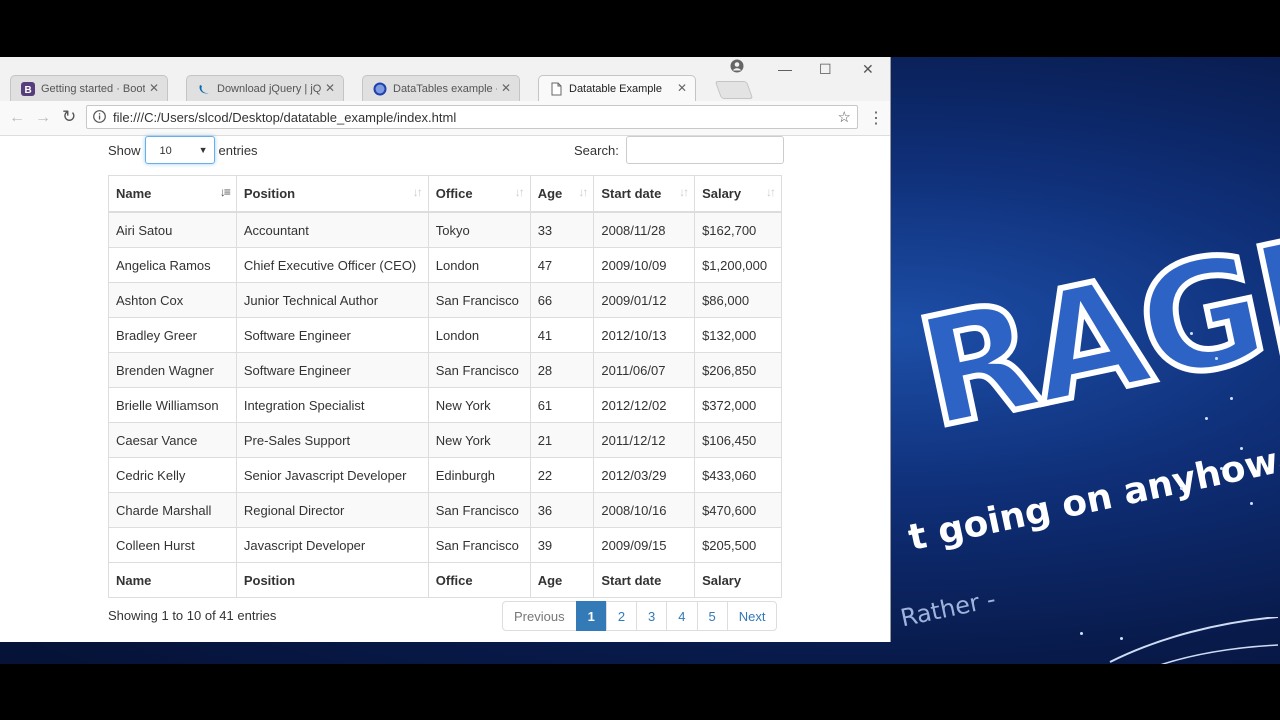  I want to click on table-cell: 39, so click(562, 545).